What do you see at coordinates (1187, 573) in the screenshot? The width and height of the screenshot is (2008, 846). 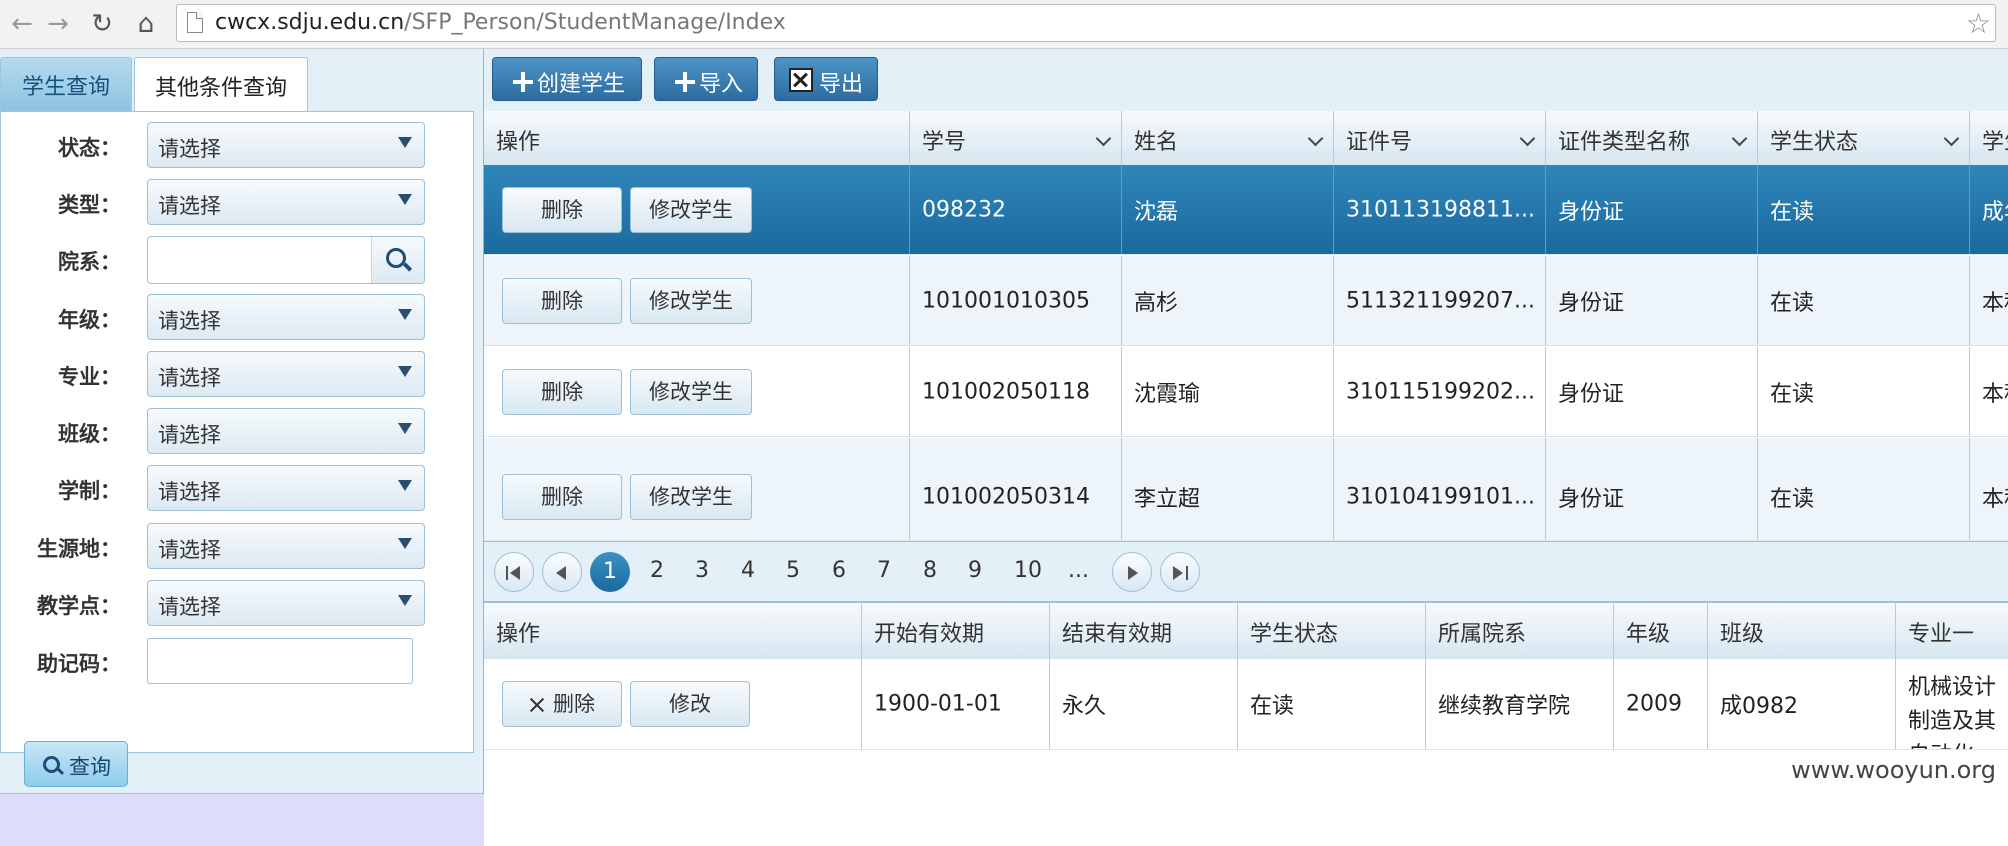 I see `last-page-icon` at bounding box center [1187, 573].